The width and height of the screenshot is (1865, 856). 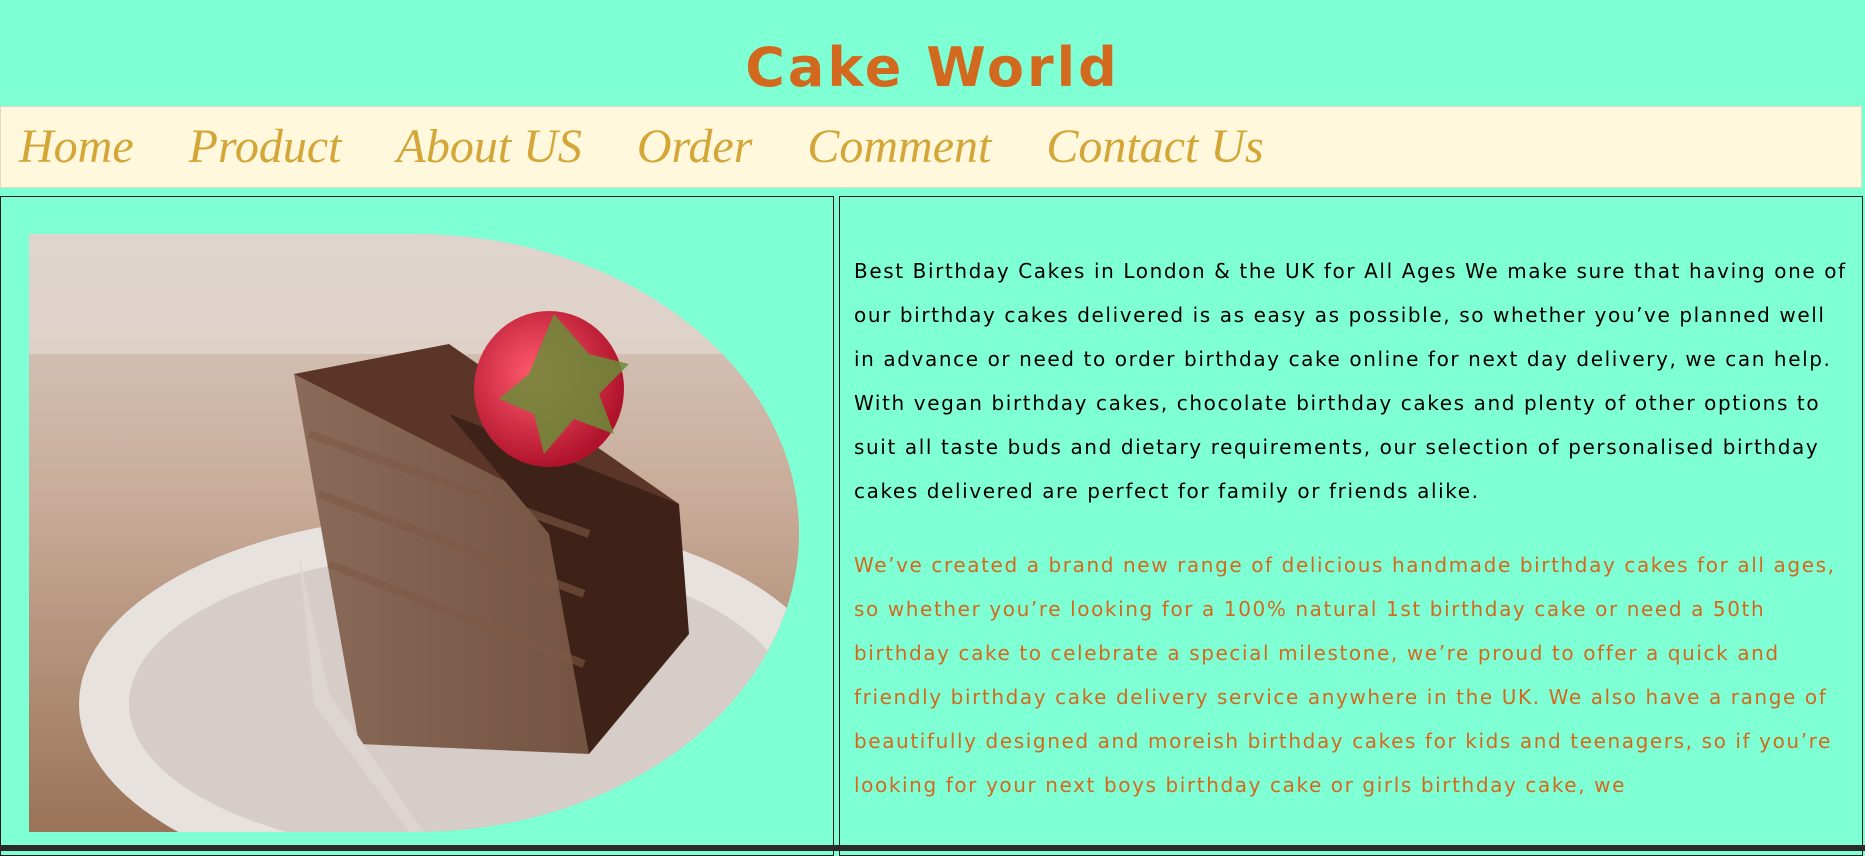 What do you see at coordinates (489, 147) in the screenshot?
I see `nav-about-us: About US` at bounding box center [489, 147].